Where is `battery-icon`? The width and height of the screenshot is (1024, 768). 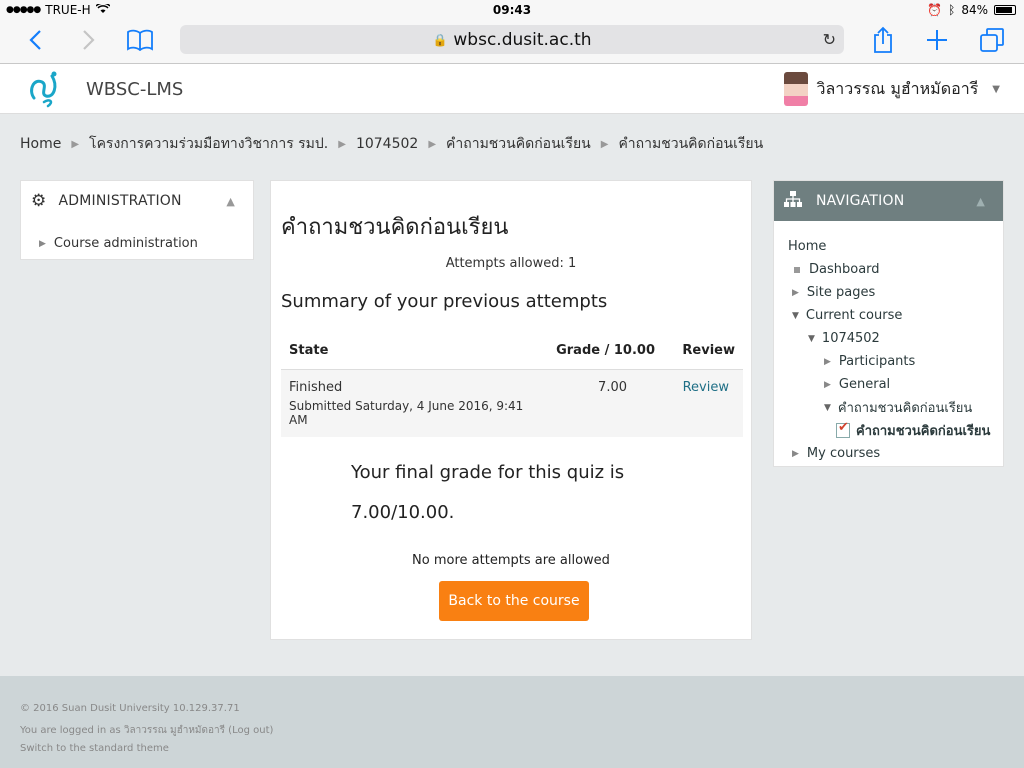 battery-icon is located at coordinates (1005, 10).